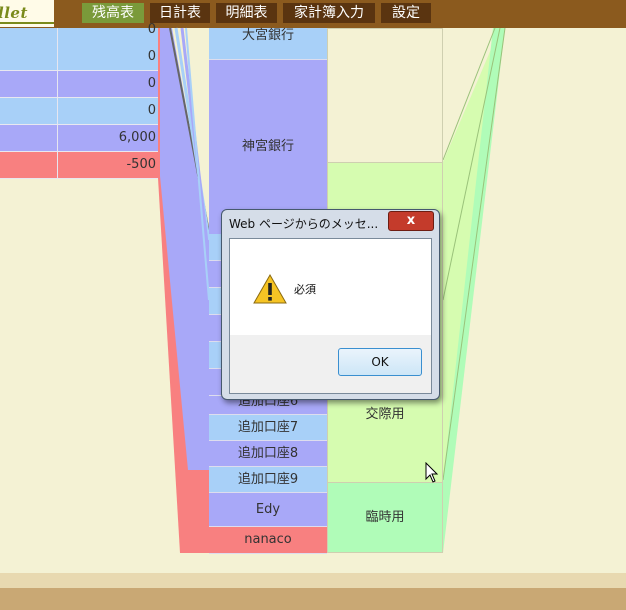  I want to click on alert-dialog: Web ページからのメッセ... x 必須 OK, so click(330, 304).